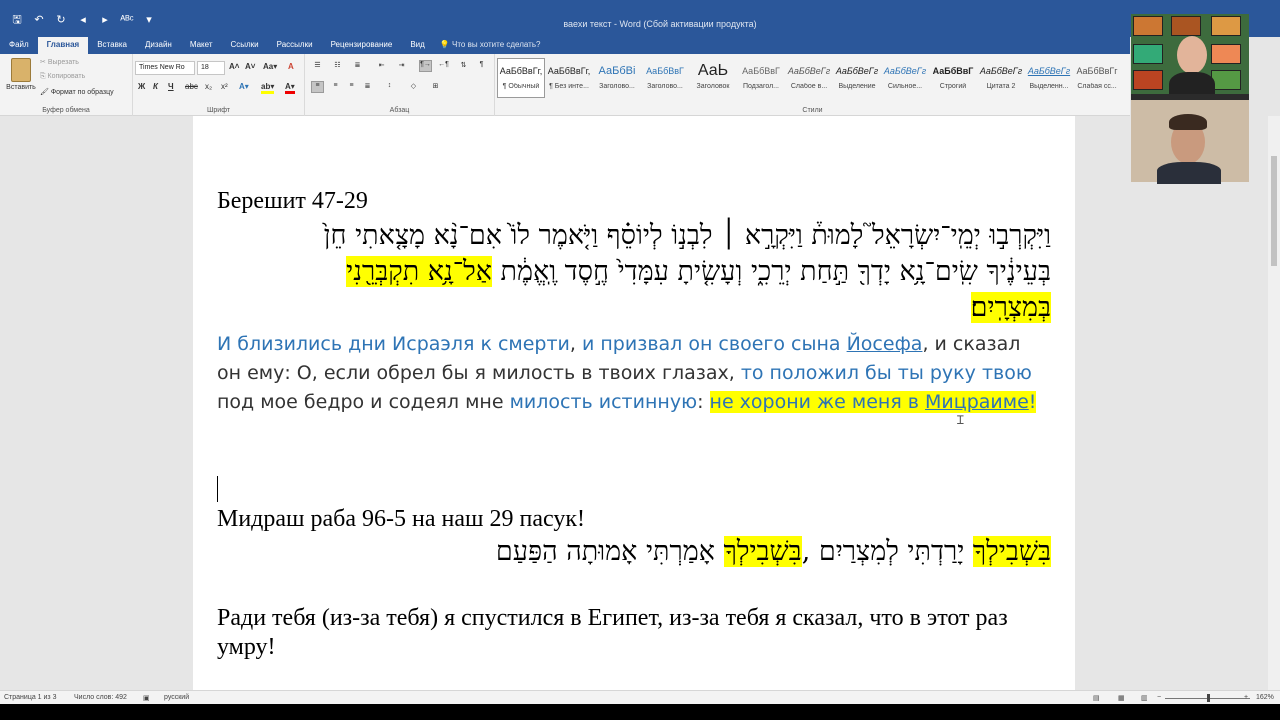 The image size is (1280, 720). Describe the element at coordinates (953, 78) in the screenshot. I see `style-strong: АаБбВвГ Строгий` at that location.